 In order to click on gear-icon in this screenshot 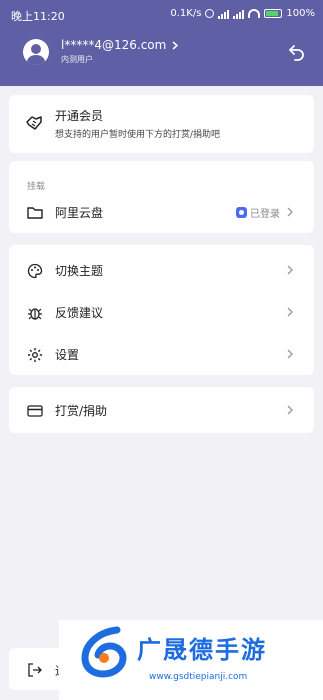, I will do `click(35, 355)`.